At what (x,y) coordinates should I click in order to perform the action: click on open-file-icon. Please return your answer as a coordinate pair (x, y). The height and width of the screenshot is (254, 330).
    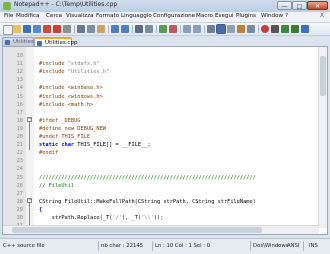
    Looking at the image, I should click on (17, 29).